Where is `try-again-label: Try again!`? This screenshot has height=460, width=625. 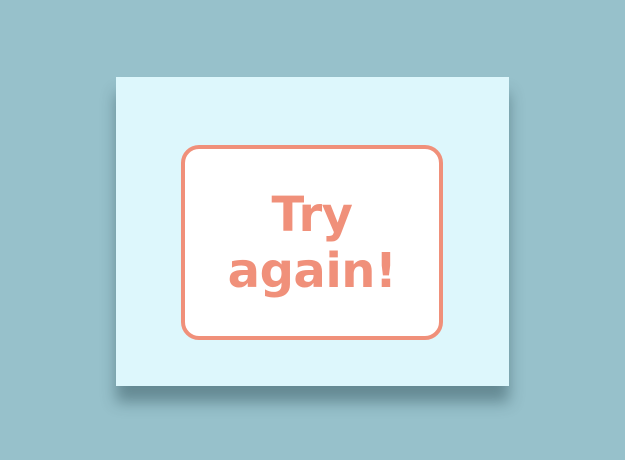
try-again-label: Try again! is located at coordinates (312, 243).